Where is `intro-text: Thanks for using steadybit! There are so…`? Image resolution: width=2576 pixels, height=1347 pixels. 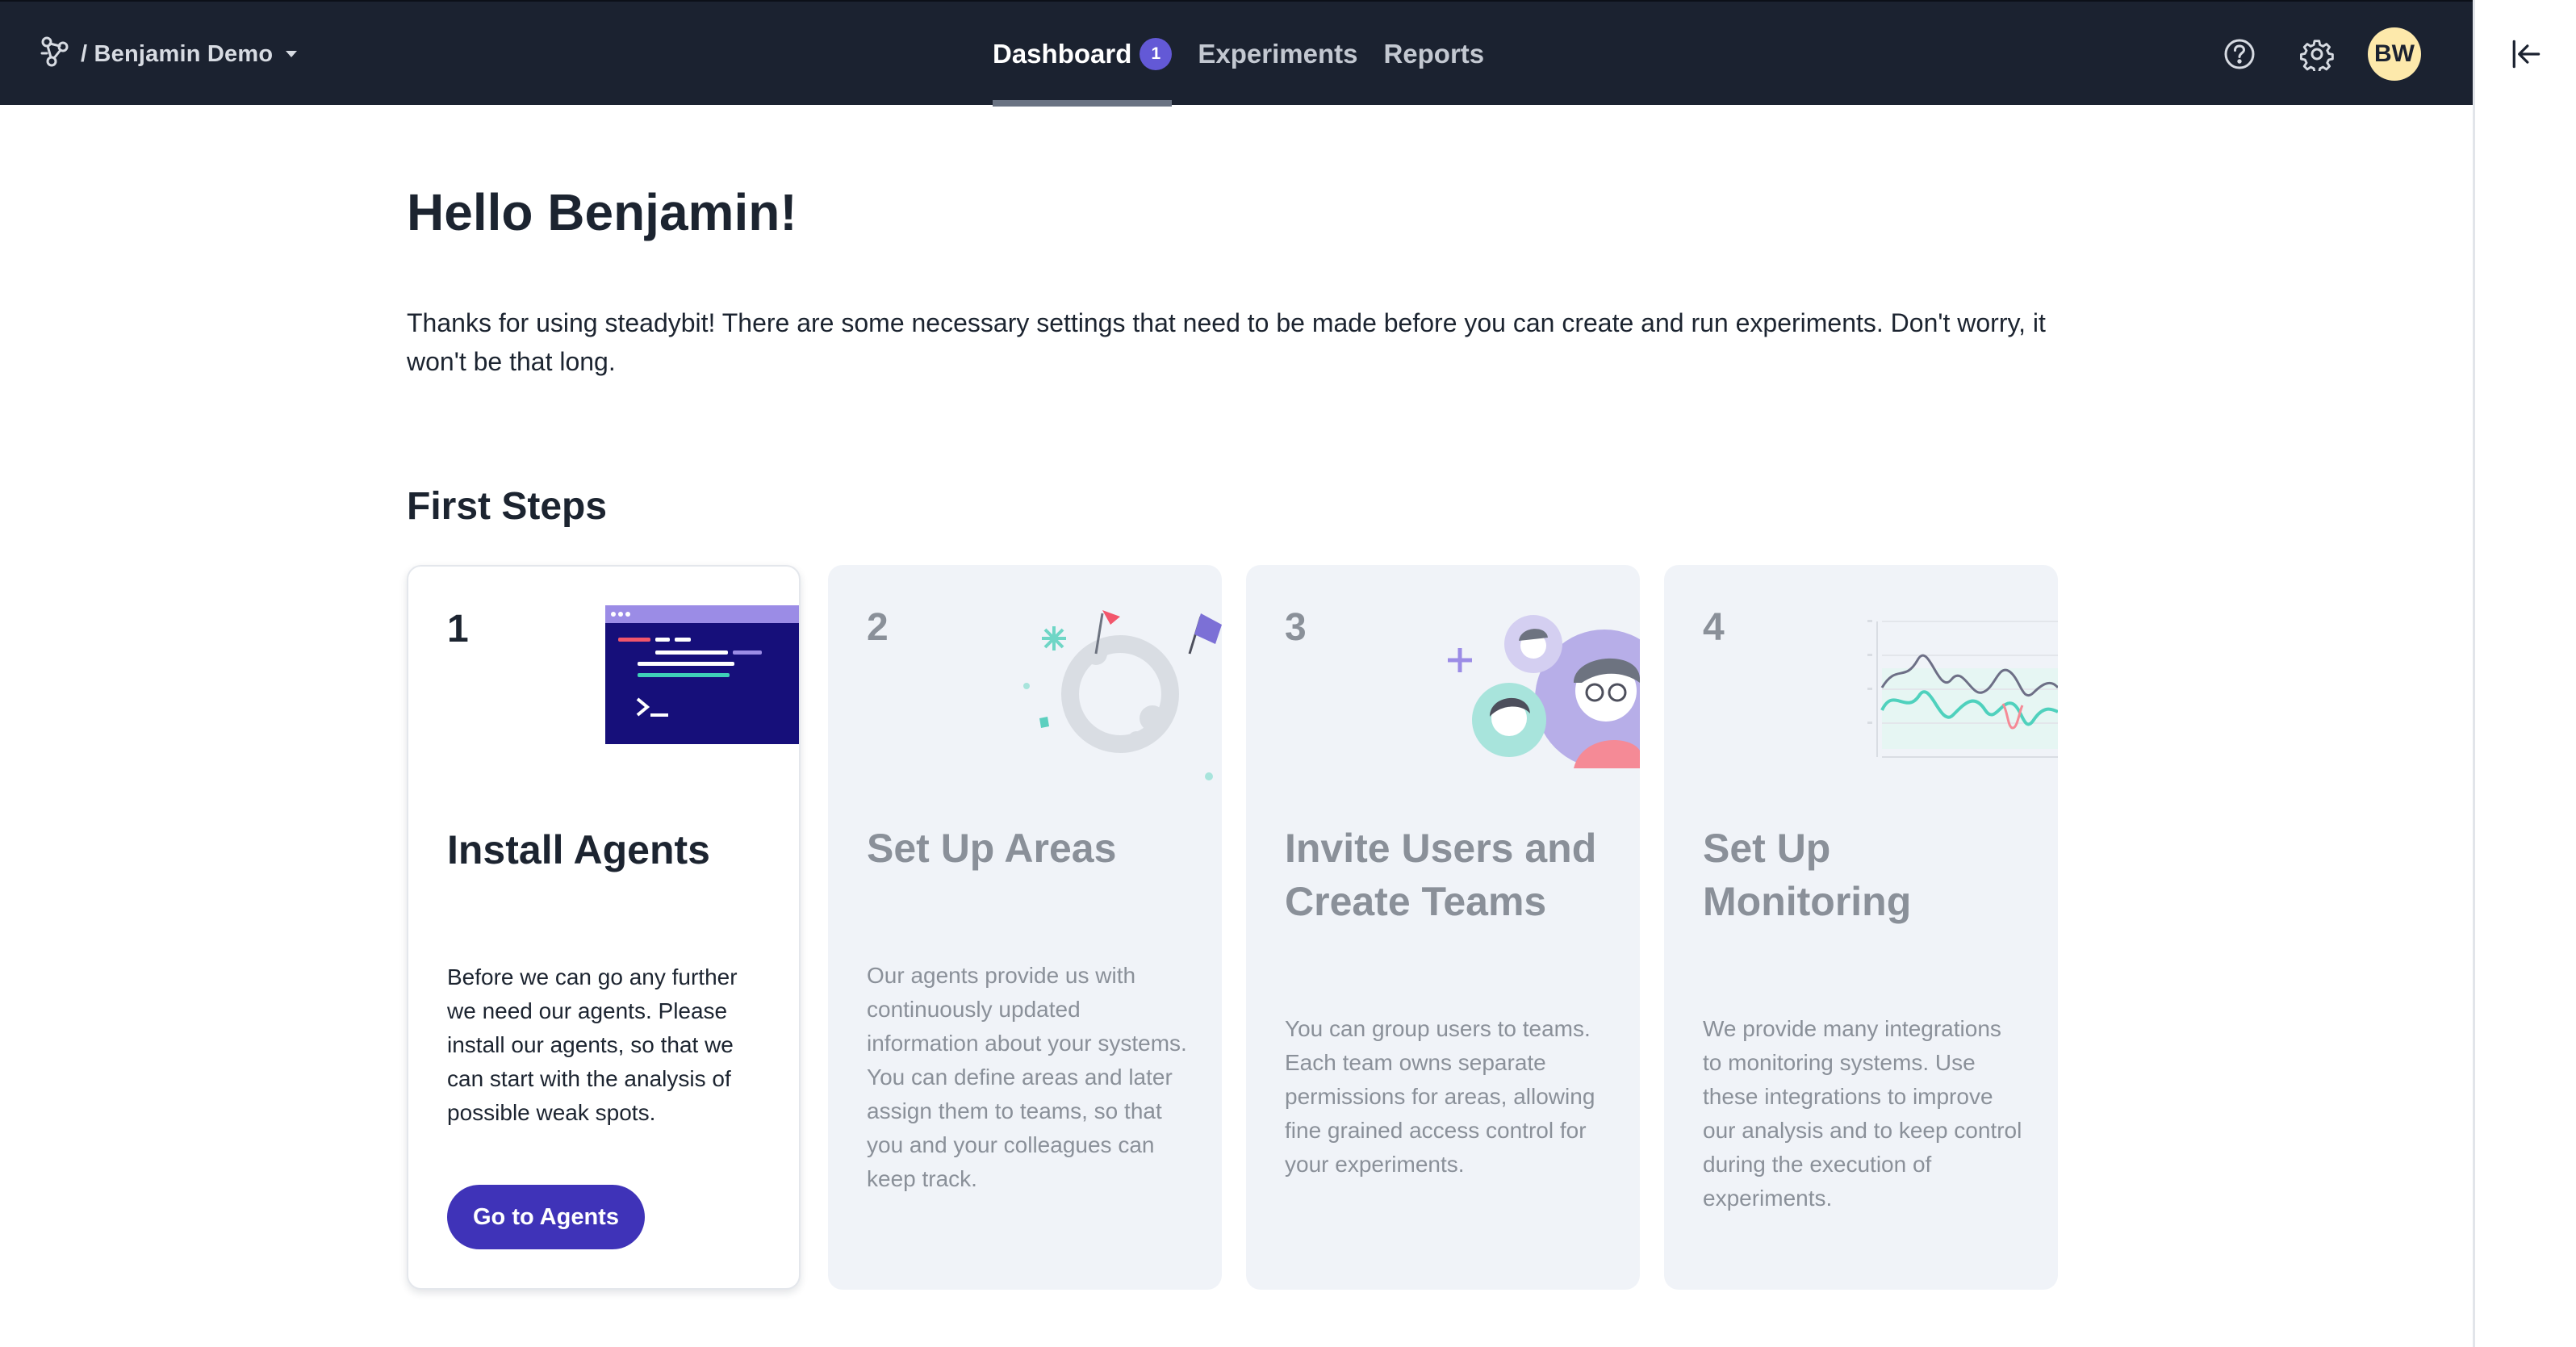
intro-text: Thanks for using steadybit! There are so… is located at coordinates (1226, 342).